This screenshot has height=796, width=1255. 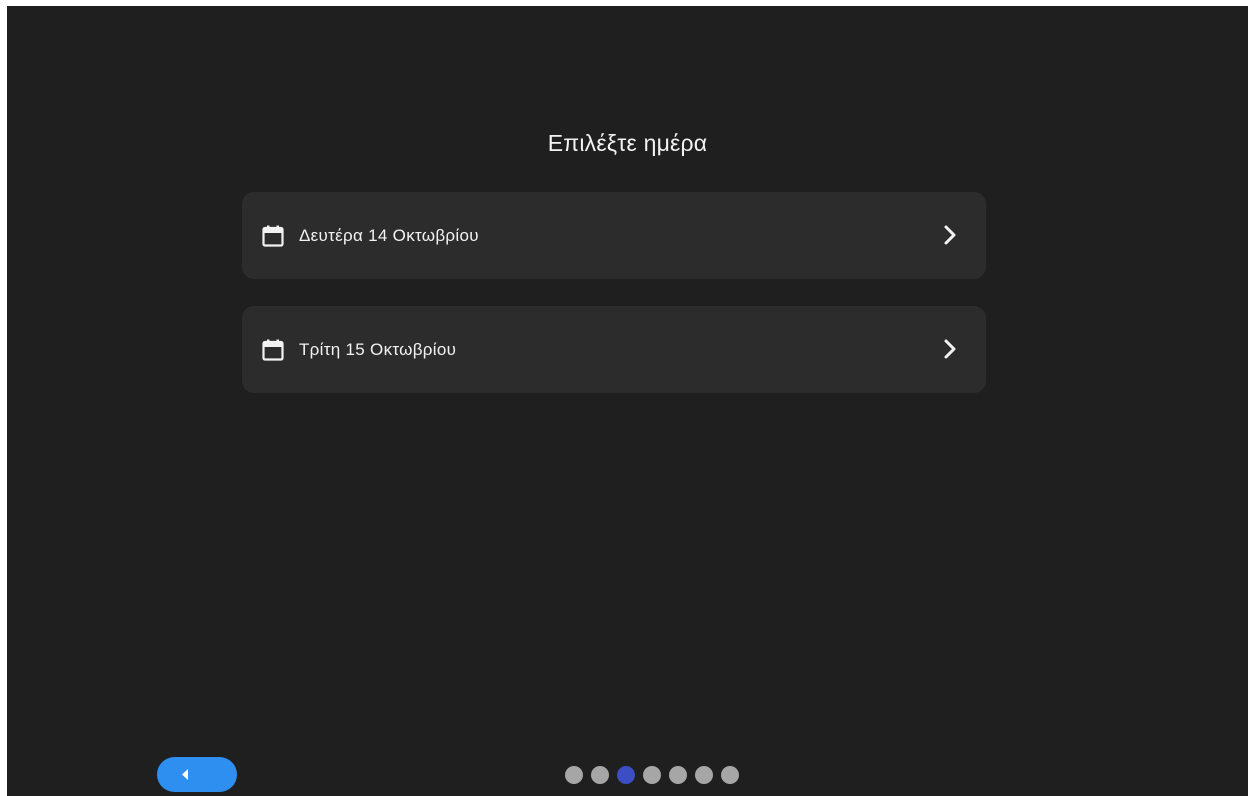 What do you see at coordinates (197, 774) in the screenshot?
I see `back-button` at bounding box center [197, 774].